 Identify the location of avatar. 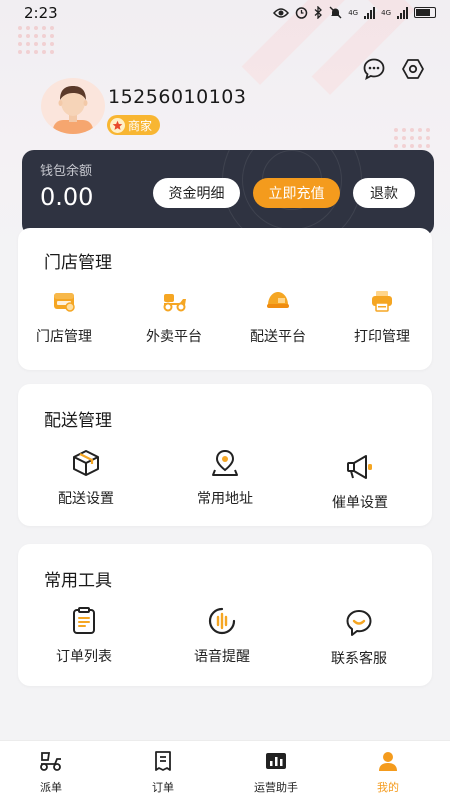
(73, 106).